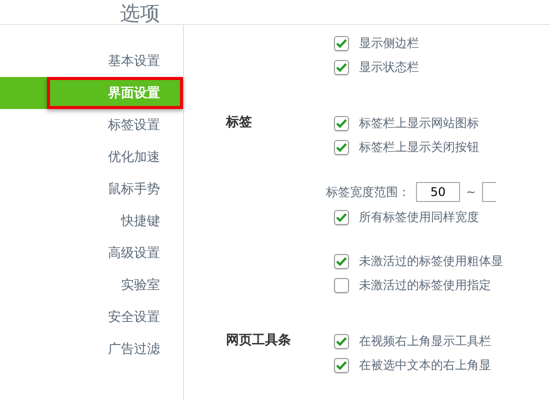  What do you see at coordinates (91, 349) in the screenshot?
I see `sidebar-item: 广告过滤` at bounding box center [91, 349].